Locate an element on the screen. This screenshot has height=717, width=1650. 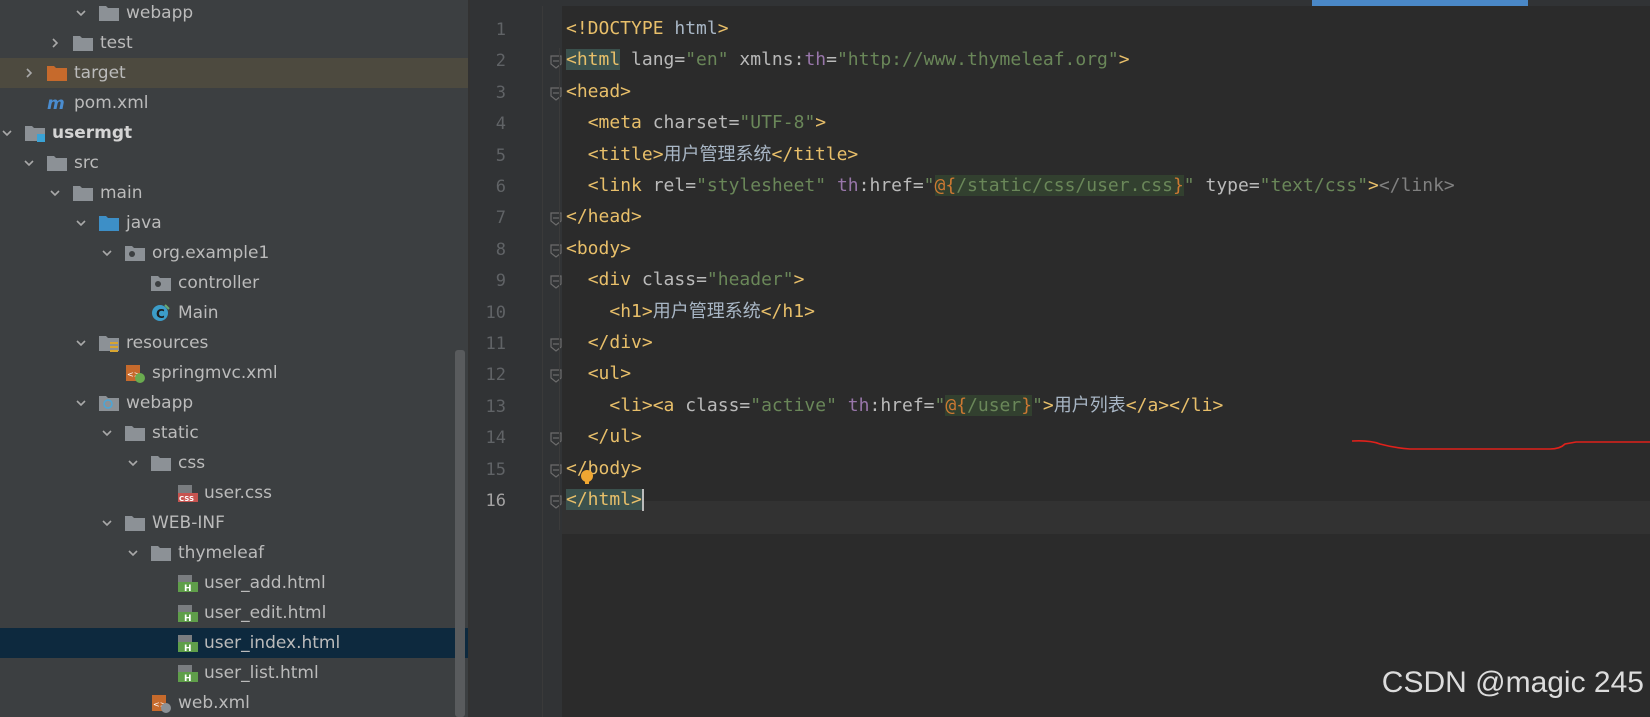
tree-item-target: target is located at coordinates (234, 73).